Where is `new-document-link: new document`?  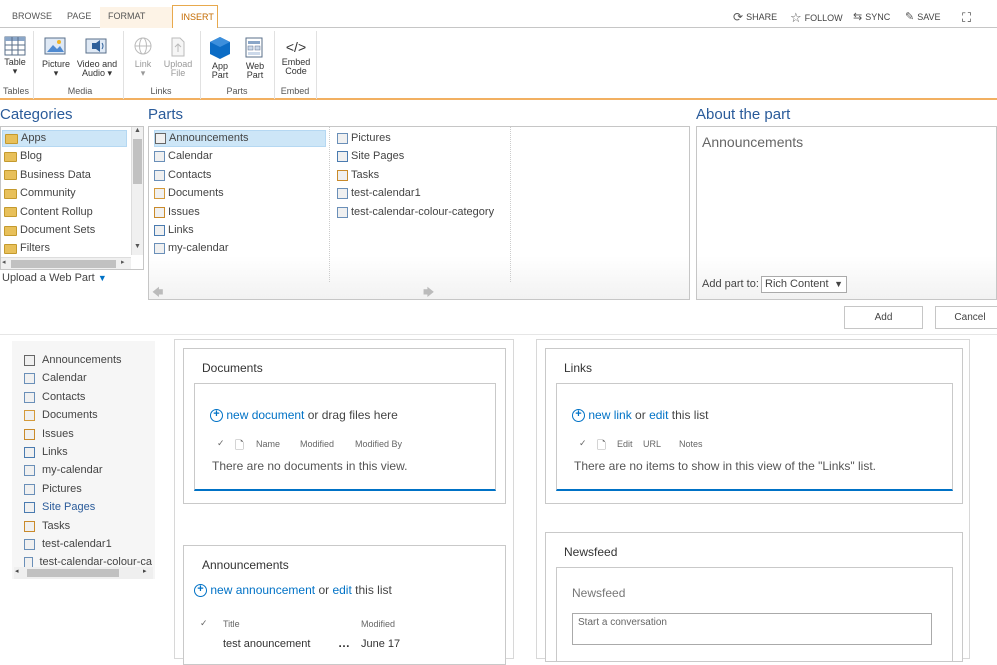 new-document-link: new document is located at coordinates (265, 415).